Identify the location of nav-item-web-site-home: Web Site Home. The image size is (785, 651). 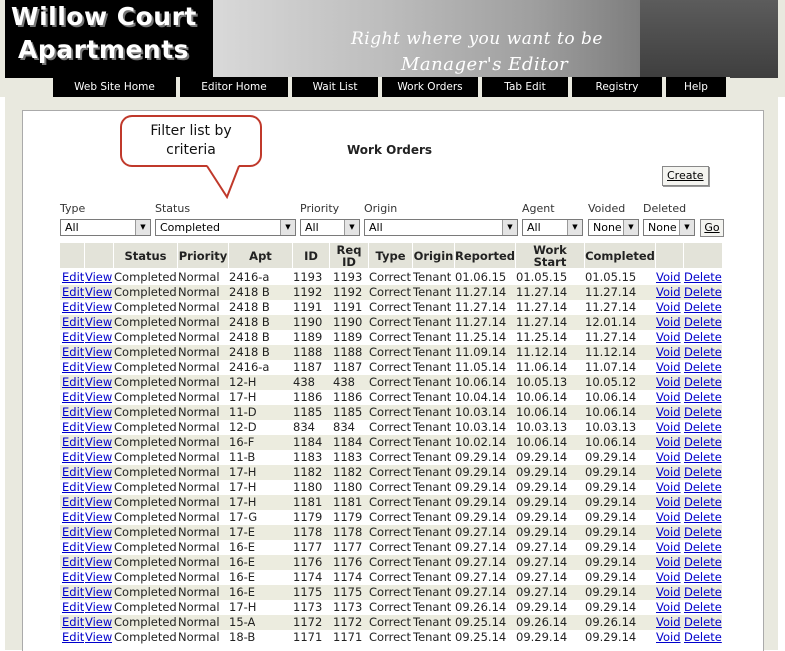
(116, 87).